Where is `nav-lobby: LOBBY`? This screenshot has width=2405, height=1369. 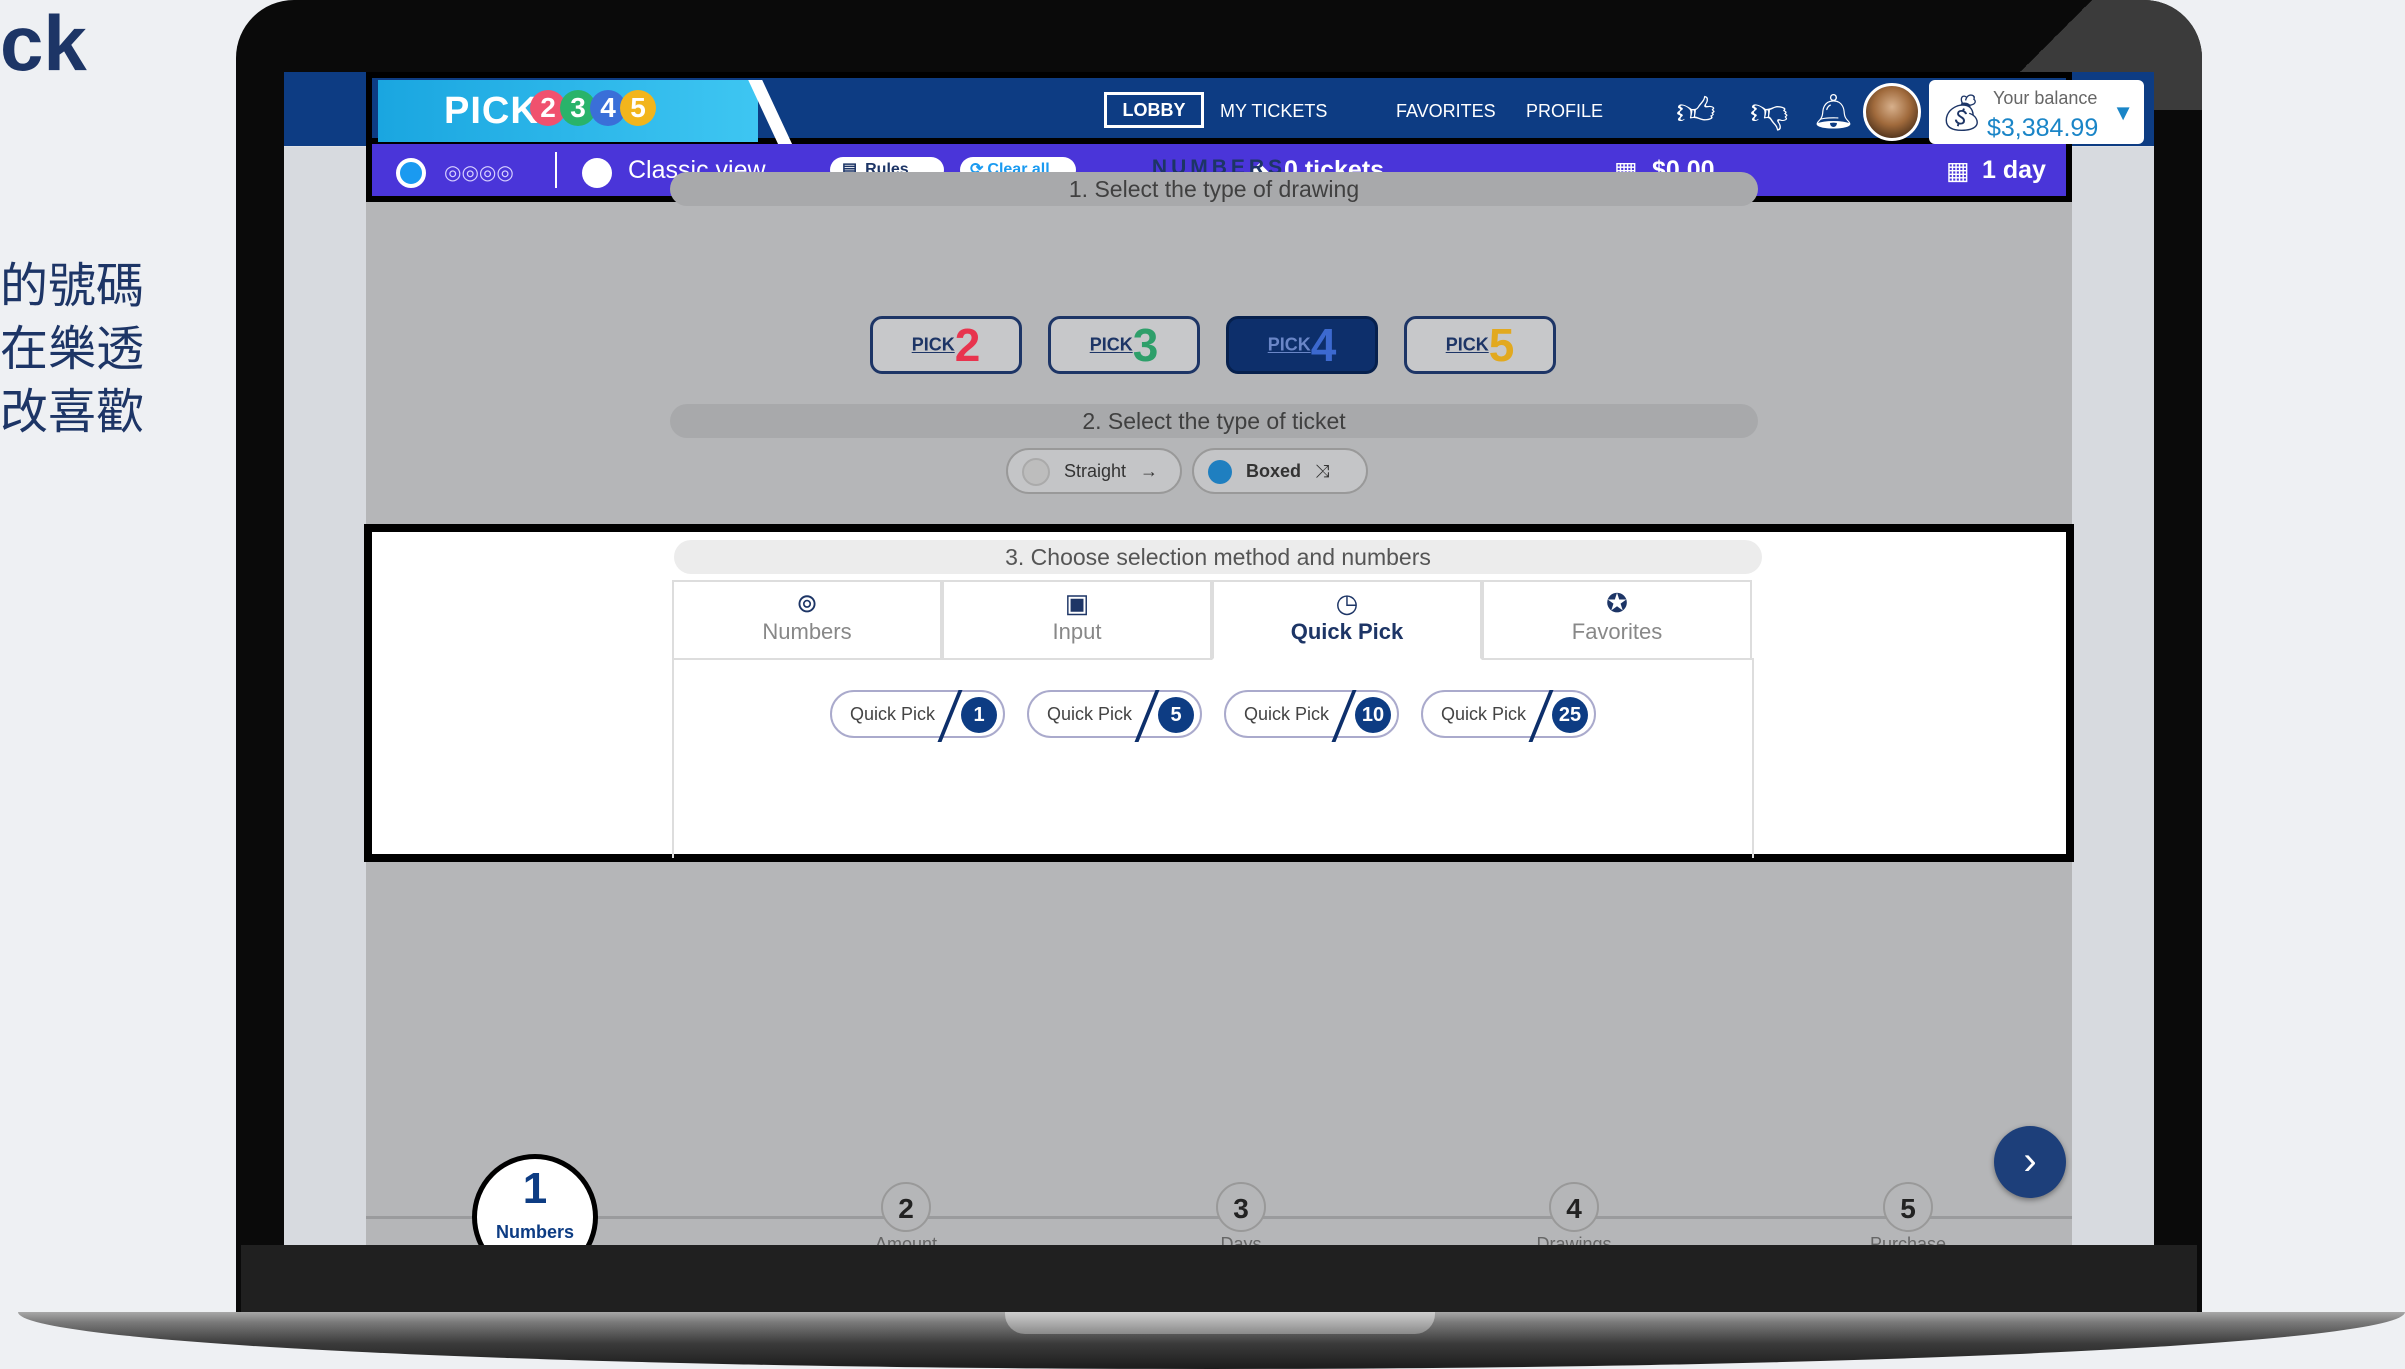 nav-lobby: LOBBY is located at coordinates (1154, 110).